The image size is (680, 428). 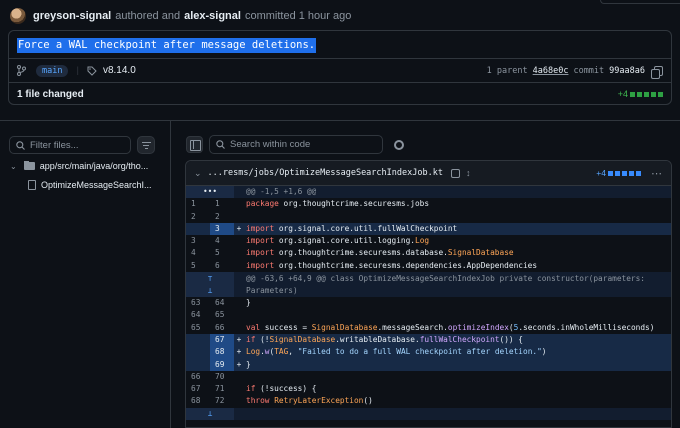 What do you see at coordinates (338, 241) in the screenshot?
I see `code-line: import org.signal.core.util.logging.Log` at bounding box center [338, 241].